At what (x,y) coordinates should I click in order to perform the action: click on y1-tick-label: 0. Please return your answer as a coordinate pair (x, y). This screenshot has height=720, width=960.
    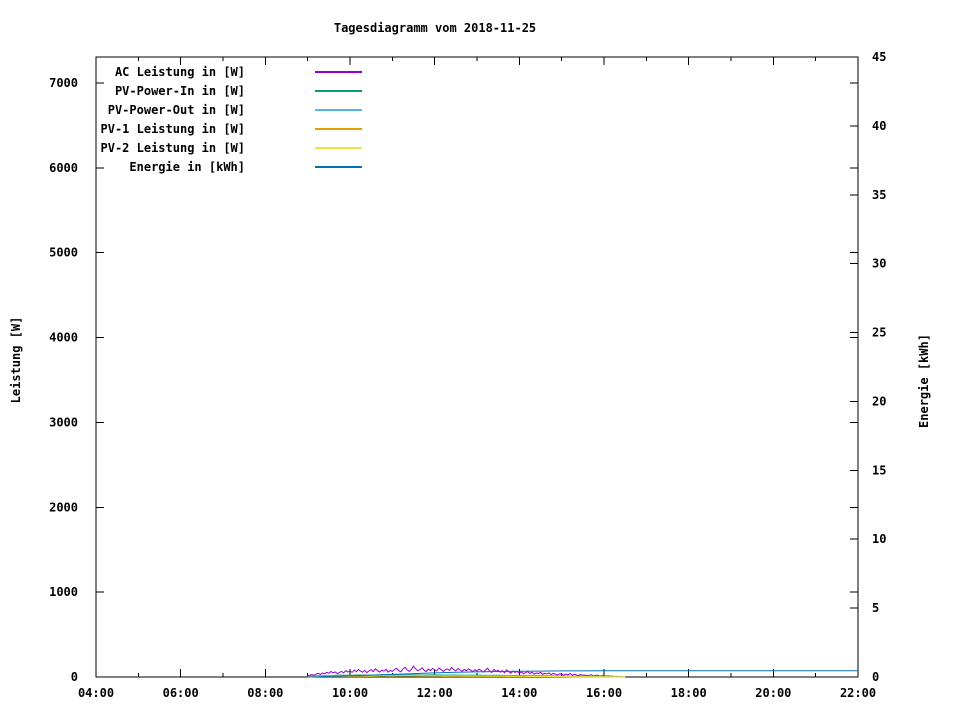
    Looking at the image, I should click on (74, 677).